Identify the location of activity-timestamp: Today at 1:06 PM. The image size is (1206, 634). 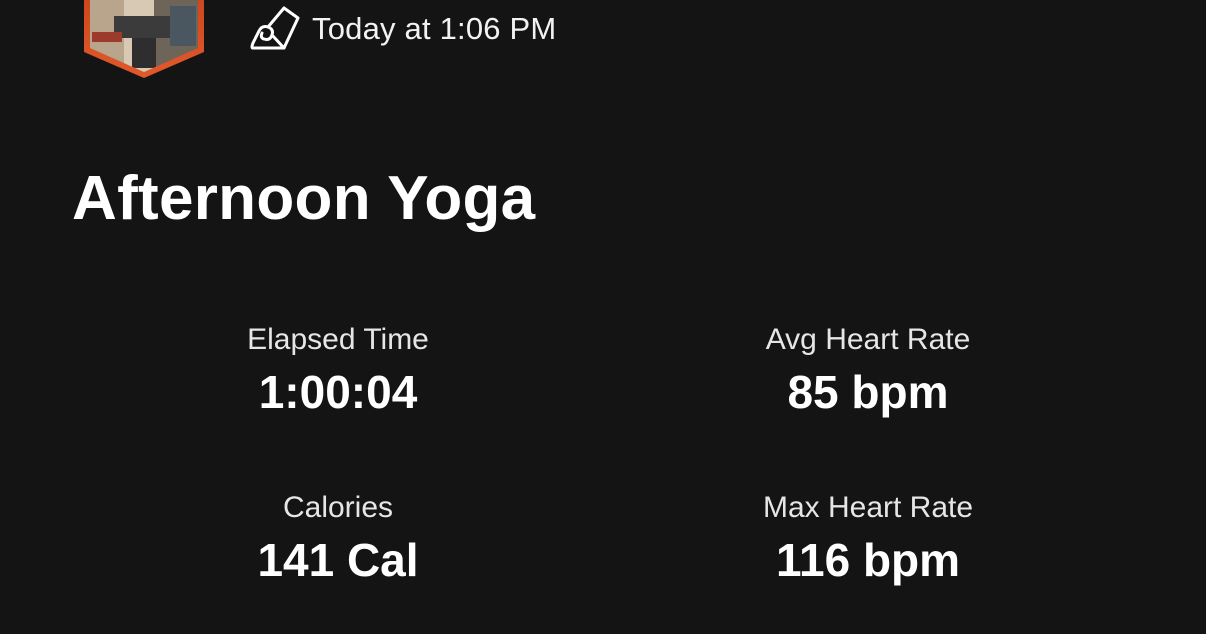
(434, 28).